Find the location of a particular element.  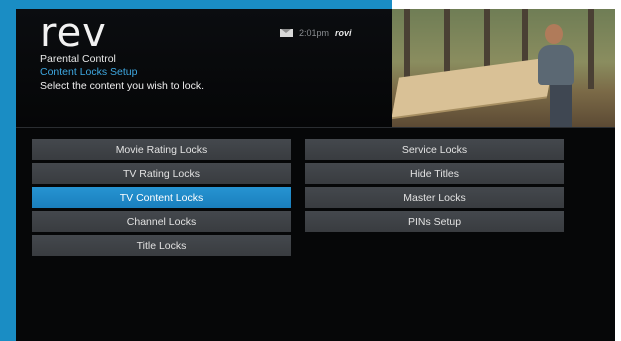

menu-item-title-locks: Title Locks is located at coordinates (161, 245).